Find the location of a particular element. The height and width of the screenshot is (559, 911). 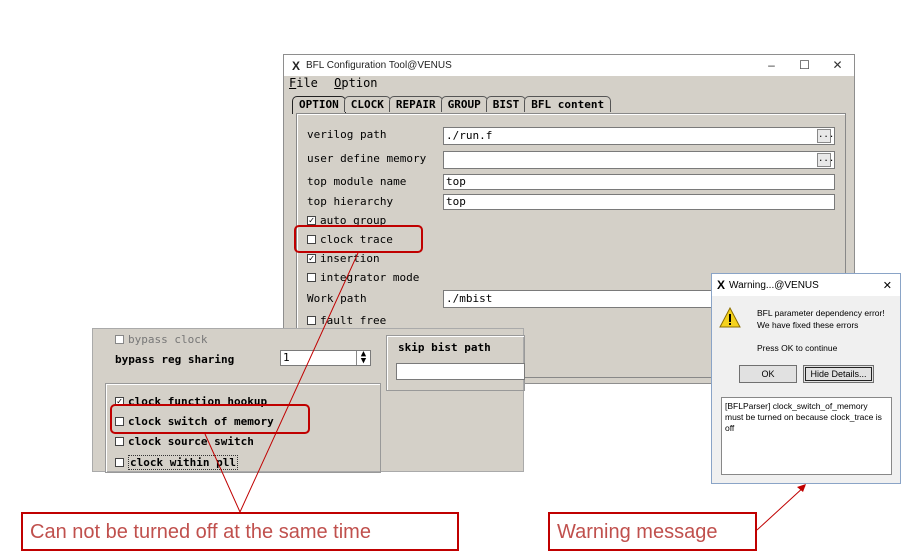

right-callout-box: Warning message is located at coordinates (652, 531).